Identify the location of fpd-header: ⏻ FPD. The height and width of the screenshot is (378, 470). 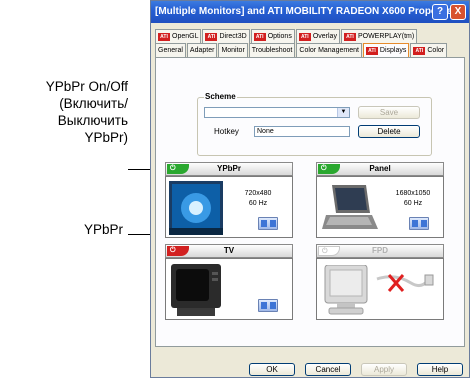
(380, 251).